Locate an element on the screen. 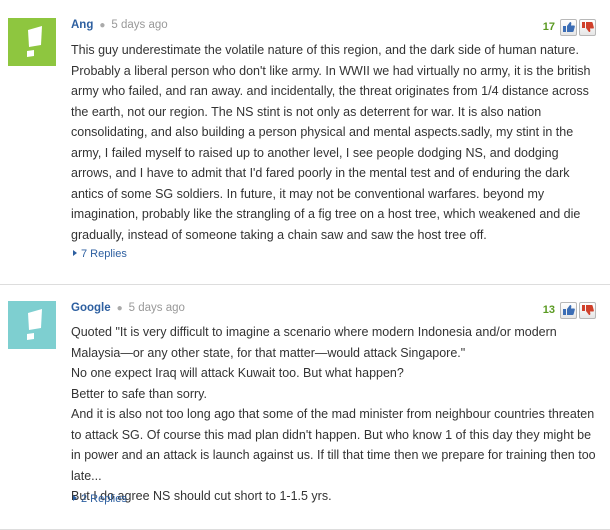 The width and height of the screenshot is (610, 530). comment-meta: Google ● 5 days ago is located at coordinates (128, 308).